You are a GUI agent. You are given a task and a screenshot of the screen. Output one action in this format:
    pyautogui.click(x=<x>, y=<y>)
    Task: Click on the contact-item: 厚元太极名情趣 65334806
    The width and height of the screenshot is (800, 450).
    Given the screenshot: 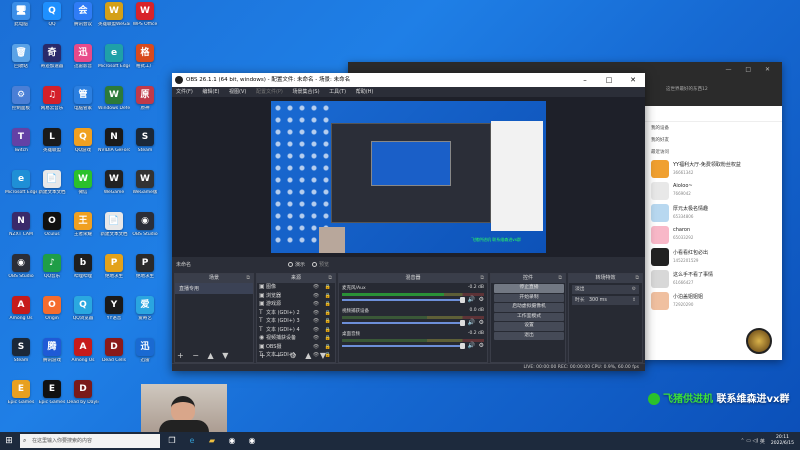 What is the action you would take?
    pyautogui.click(x=713, y=213)
    